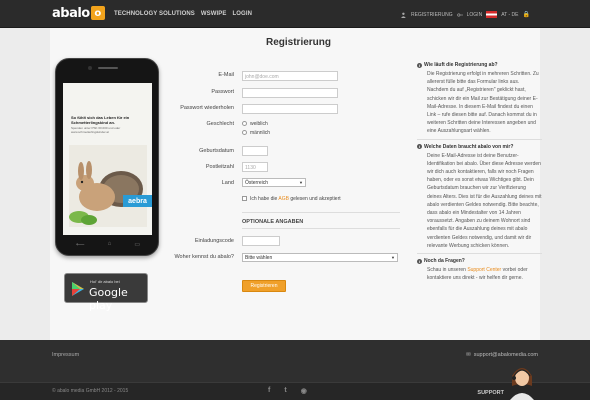 The width and height of the screenshot is (590, 400). Describe the element at coordinates (509, 15) in the screenshot. I see `locale-switch: AT - DE` at that location.